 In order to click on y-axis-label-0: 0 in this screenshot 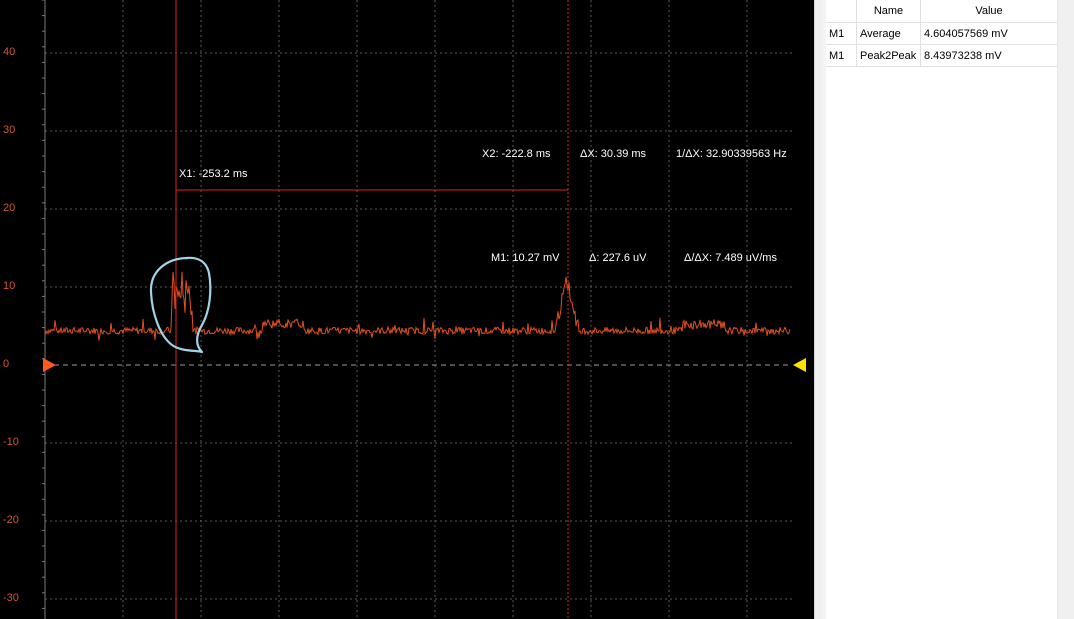, I will do `click(6, 364)`.